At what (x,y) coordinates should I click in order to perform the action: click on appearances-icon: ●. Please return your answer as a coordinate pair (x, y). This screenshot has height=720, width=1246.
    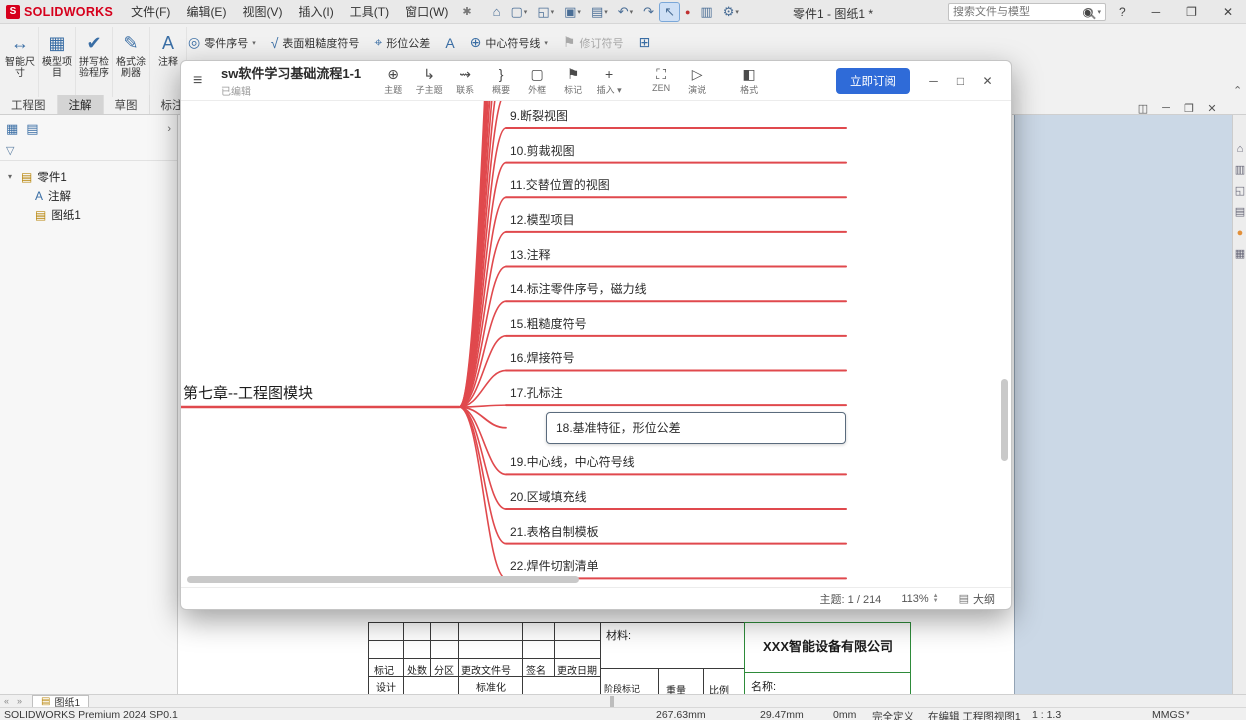
    Looking at the image, I should click on (1239, 233).